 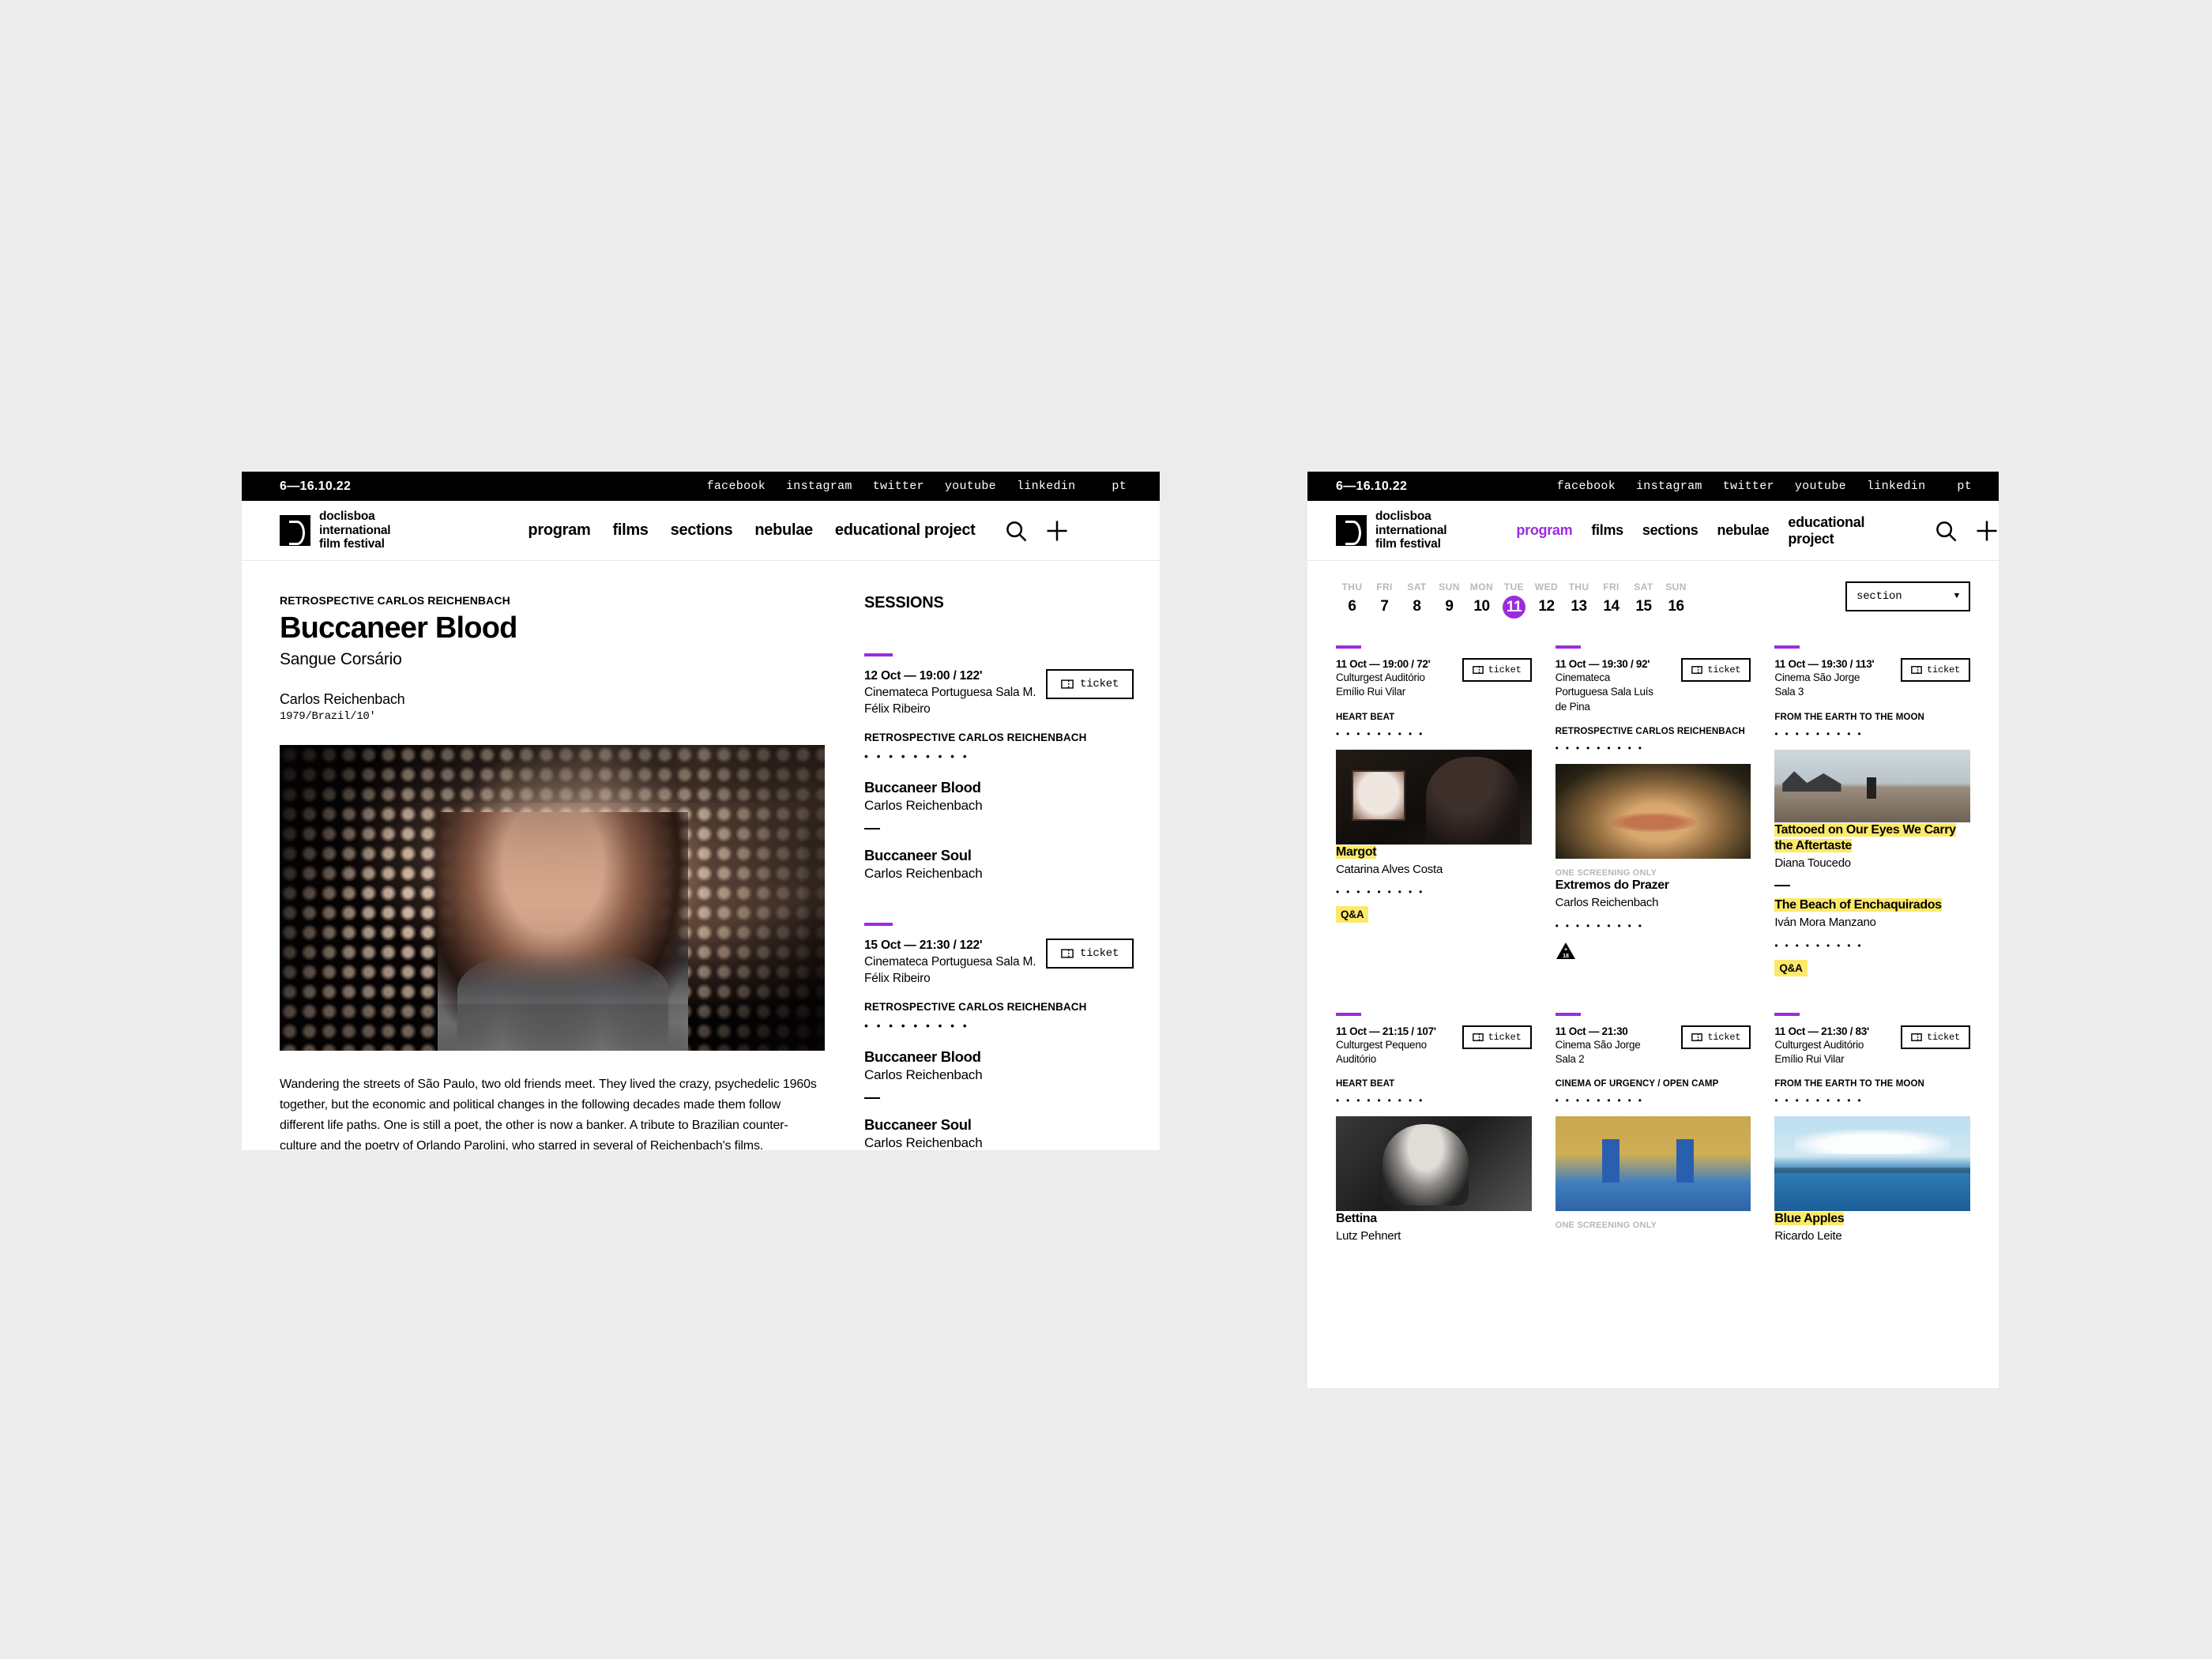 What do you see at coordinates (904, 603) in the screenshot?
I see `sessions-heading: SESSIONS` at bounding box center [904, 603].